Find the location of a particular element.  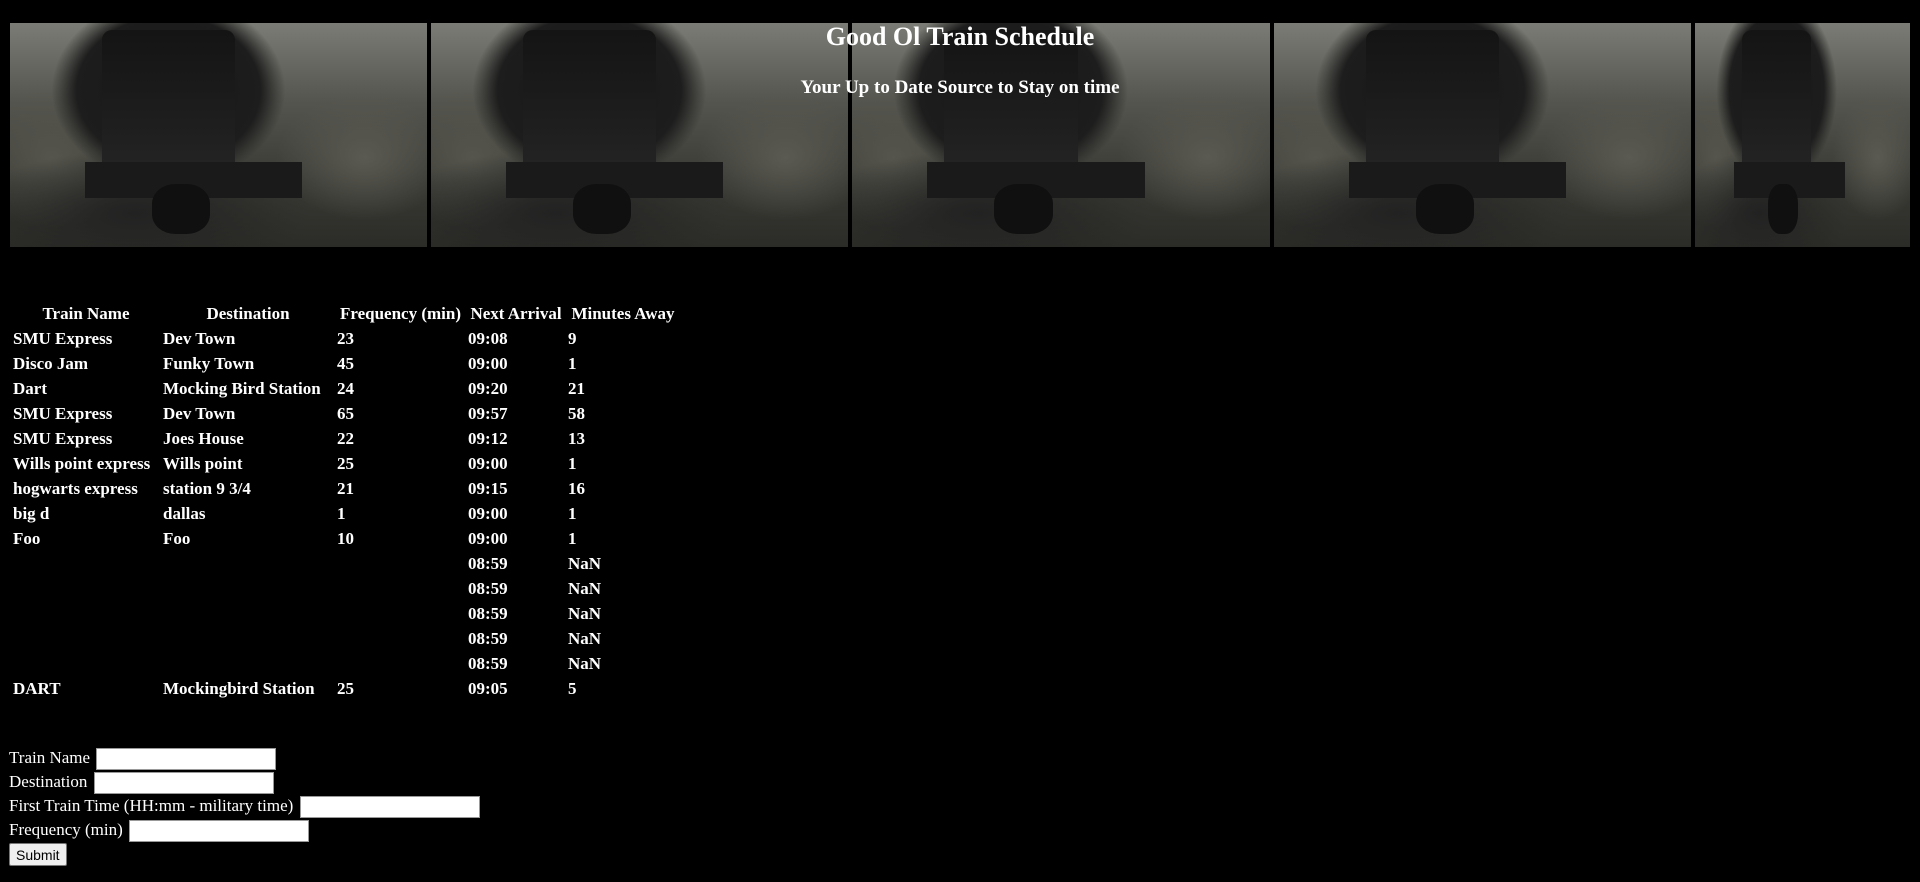

cell-next-arrival: 09:12 is located at coordinates (488, 438).